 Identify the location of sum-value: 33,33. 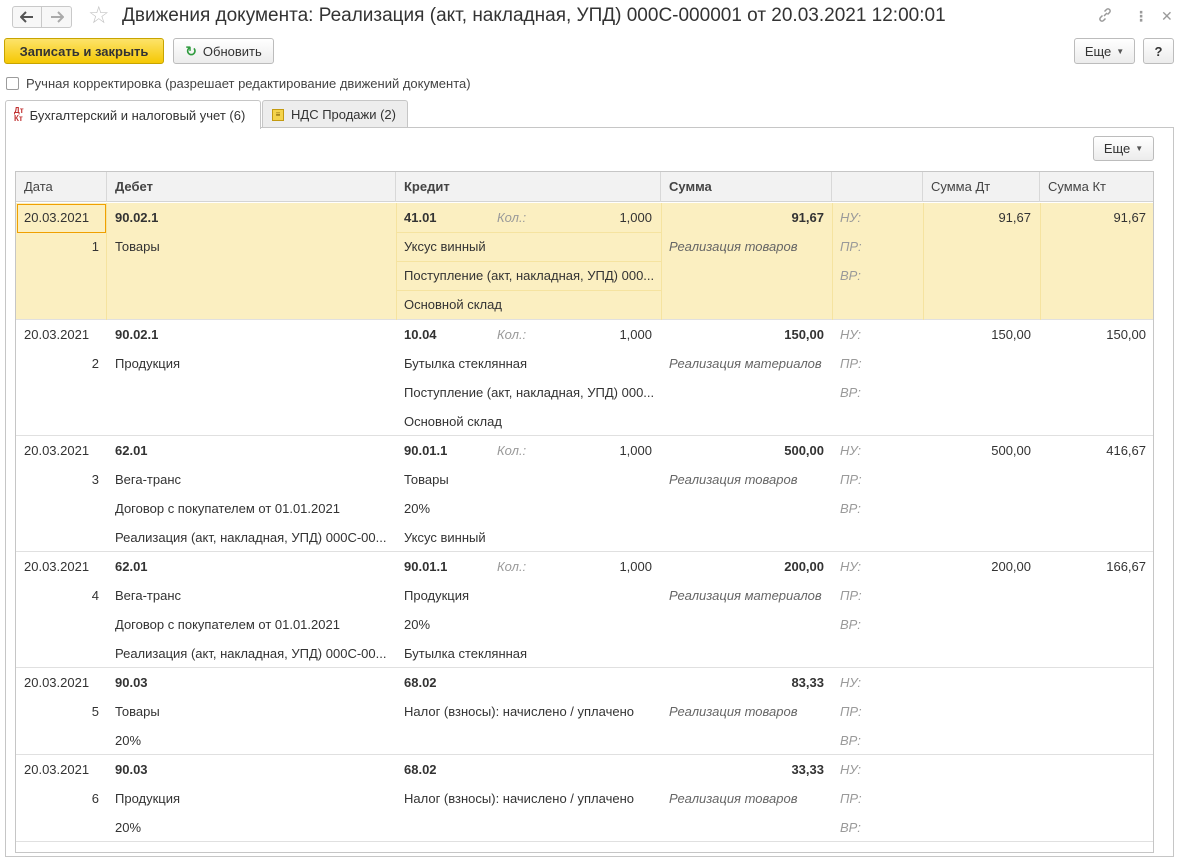
(807, 769).